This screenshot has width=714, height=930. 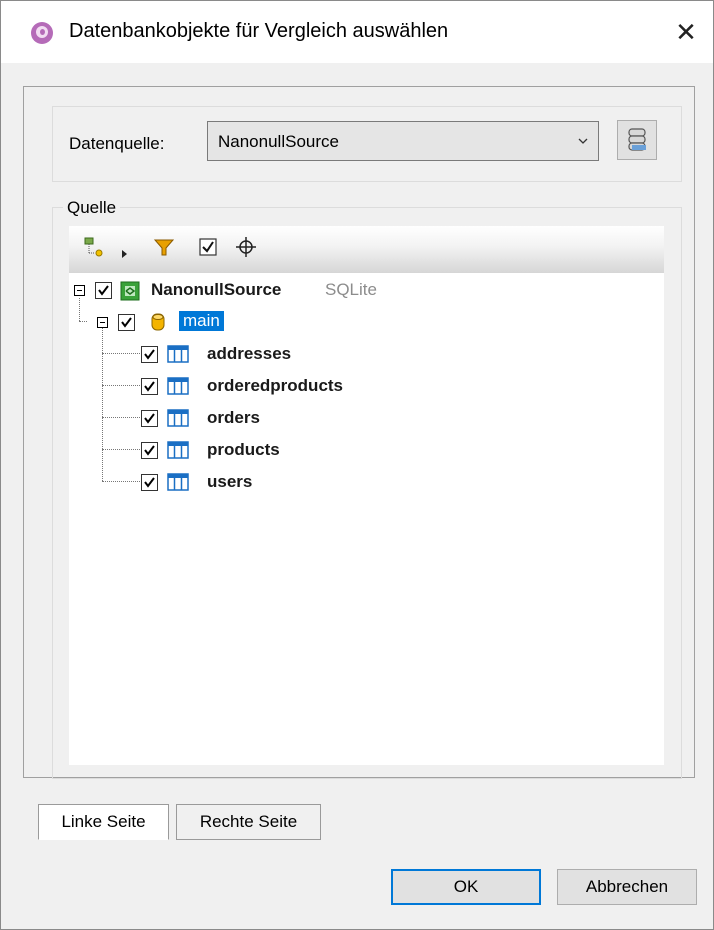 What do you see at coordinates (351, 289) in the screenshot?
I see `root-type-label: SQLite` at bounding box center [351, 289].